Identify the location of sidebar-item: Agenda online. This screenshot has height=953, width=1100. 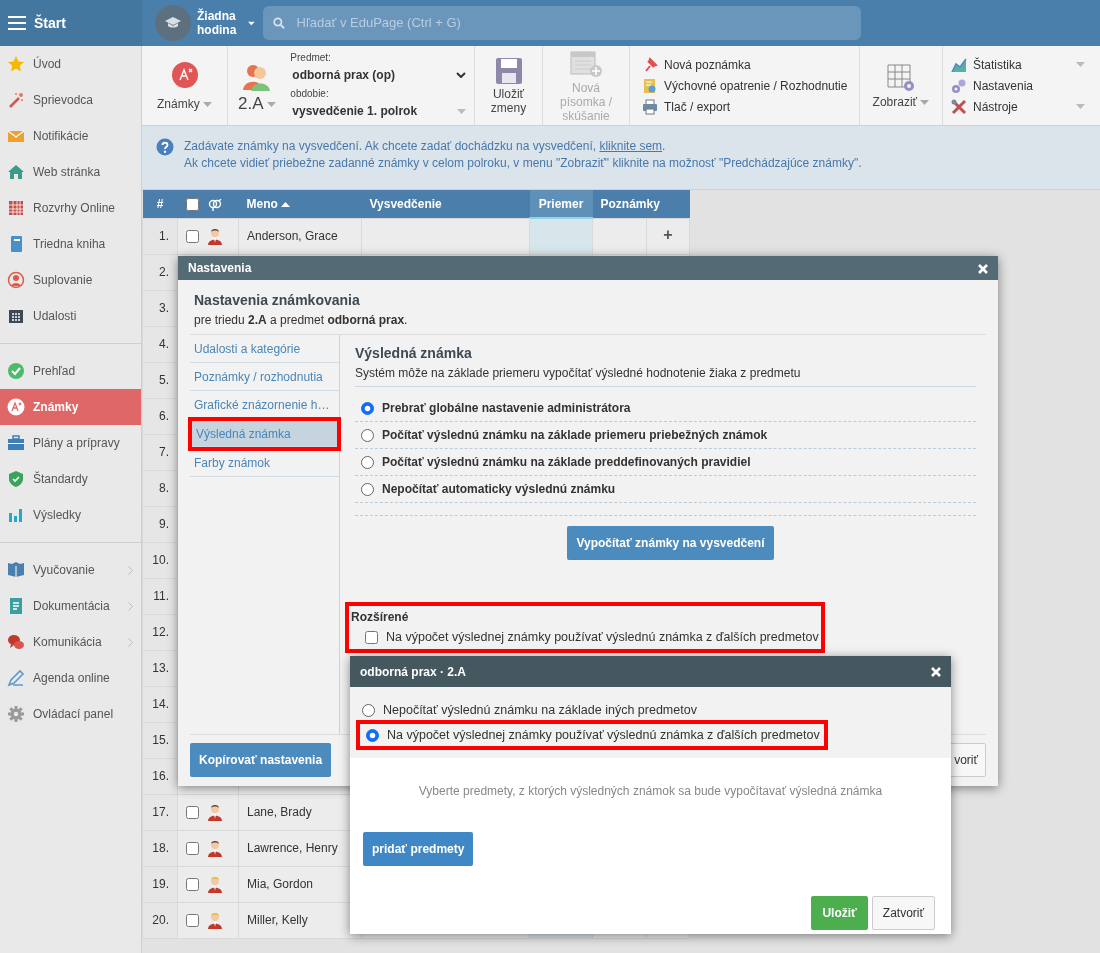
(70, 678).